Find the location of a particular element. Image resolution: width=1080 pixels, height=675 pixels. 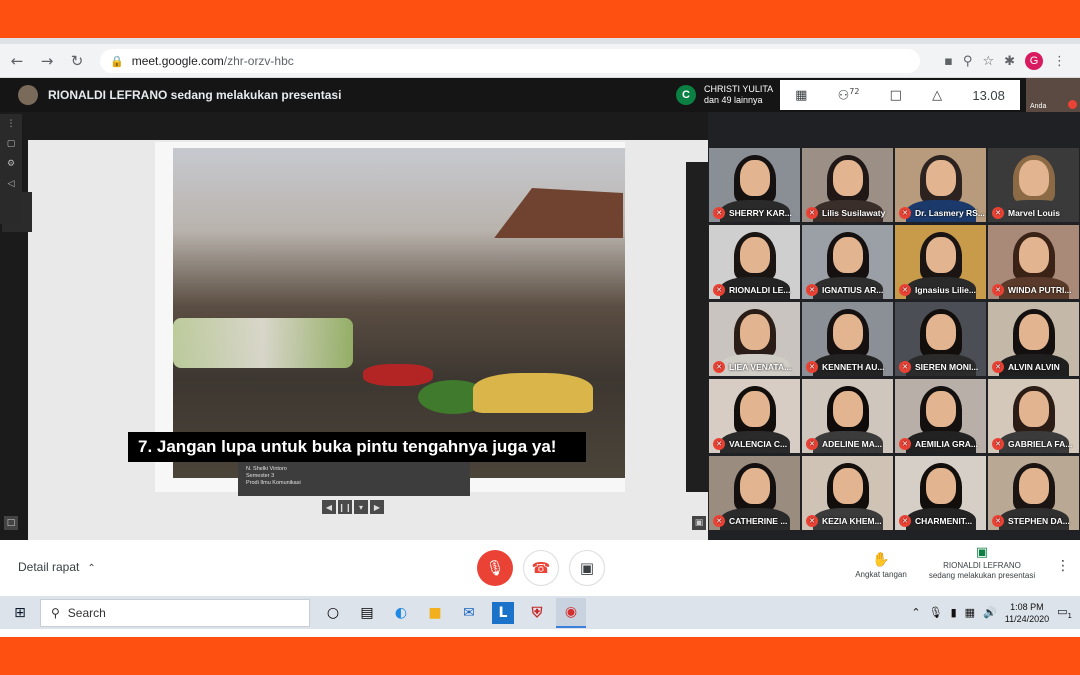

taskbar-search: ⚲ Search is located at coordinates (175, 612).